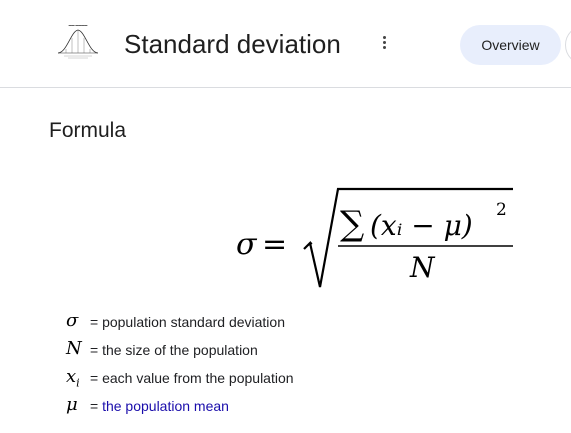  What do you see at coordinates (568, 45) in the screenshot?
I see `tab-next` at bounding box center [568, 45].